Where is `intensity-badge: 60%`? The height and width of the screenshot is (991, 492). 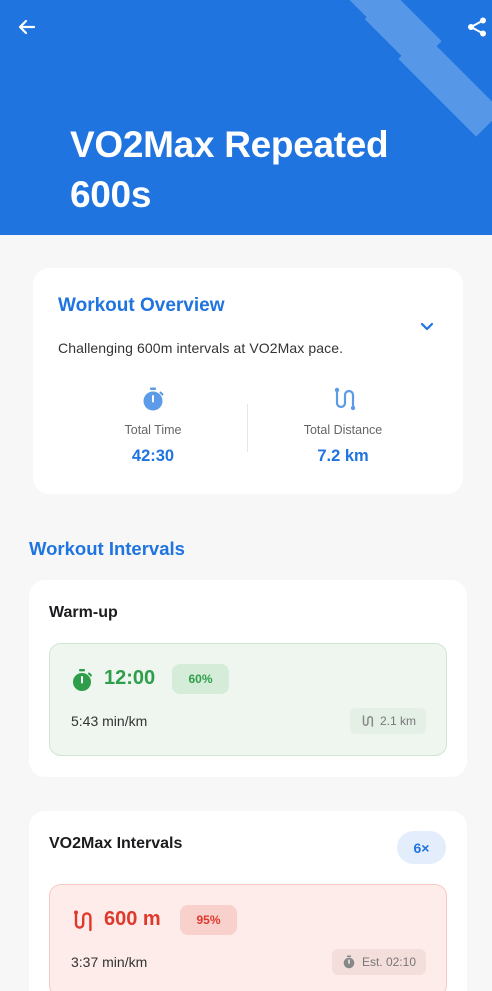 intensity-badge: 60% is located at coordinates (200, 679).